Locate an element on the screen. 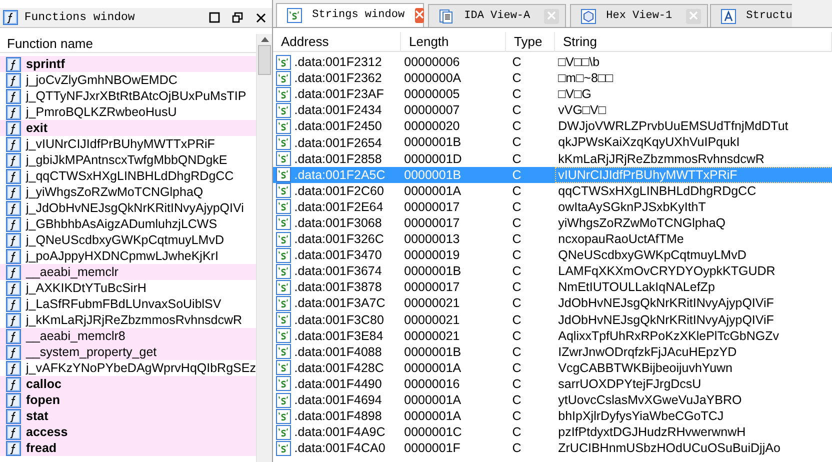 Image resolution: width=832 pixels, height=462 pixels. tab: Structu is located at coordinates (751, 15).